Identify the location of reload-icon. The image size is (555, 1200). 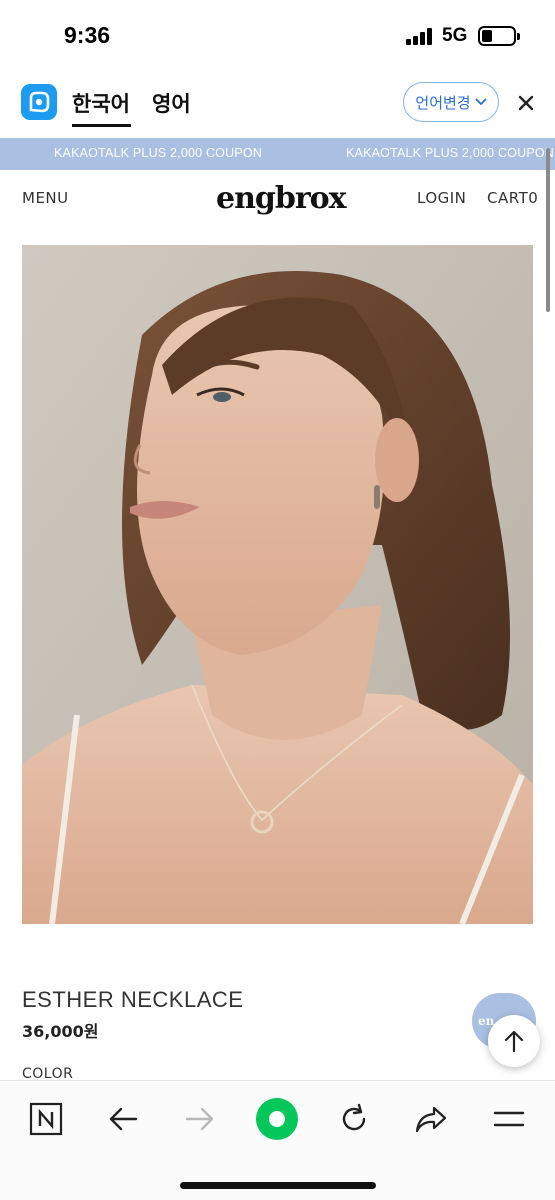
(354, 1119).